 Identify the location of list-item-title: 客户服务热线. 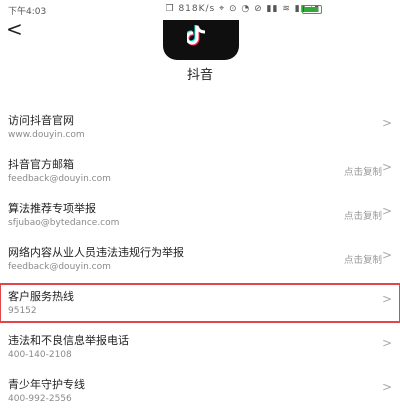
(41, 296).